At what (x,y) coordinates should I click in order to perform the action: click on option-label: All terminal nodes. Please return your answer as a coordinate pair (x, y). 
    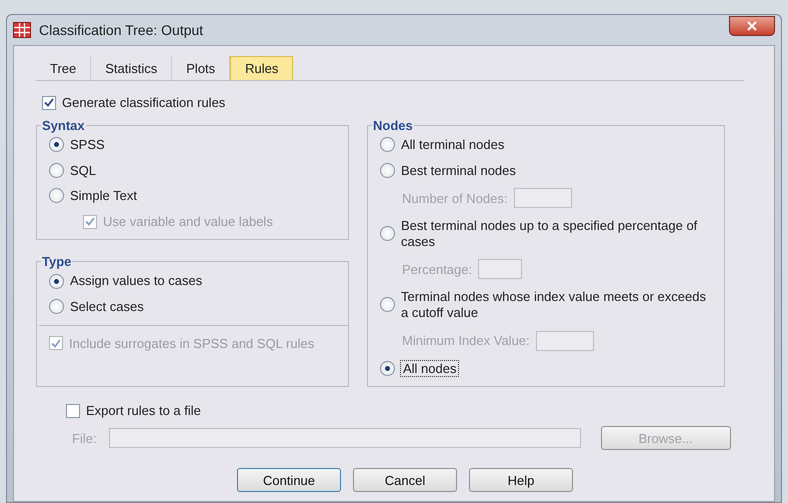
    Looking at the image, I should click on (452, 145).